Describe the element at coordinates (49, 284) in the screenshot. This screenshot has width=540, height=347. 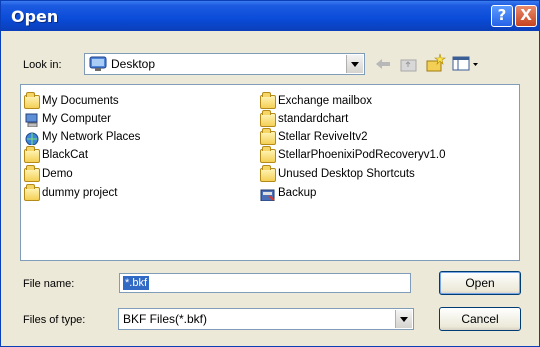
I see `file-name-label: File name:` at that location.